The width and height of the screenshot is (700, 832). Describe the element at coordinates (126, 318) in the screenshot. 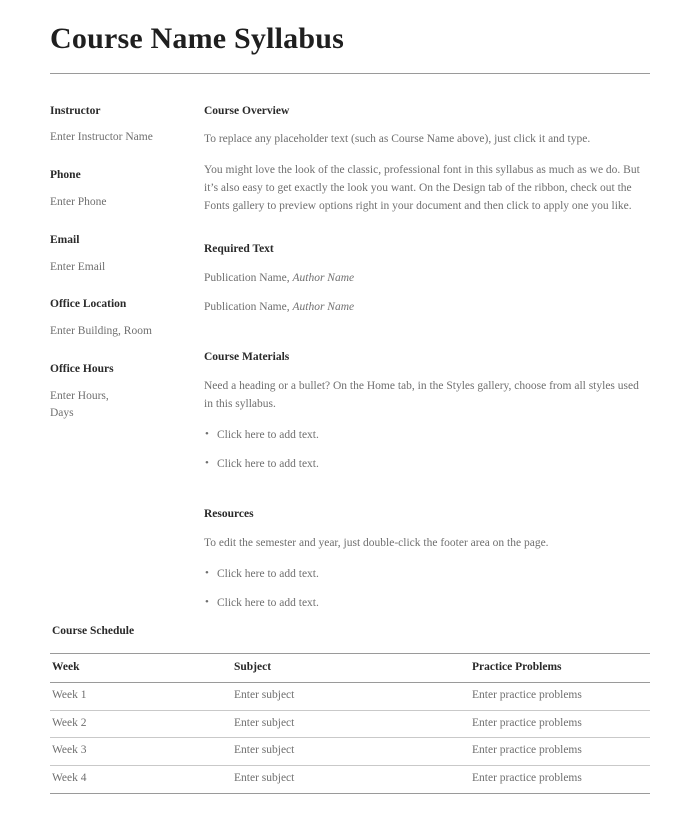

I see `sidebar-block-office-location: Office Location Enter Building, Room` at that location.